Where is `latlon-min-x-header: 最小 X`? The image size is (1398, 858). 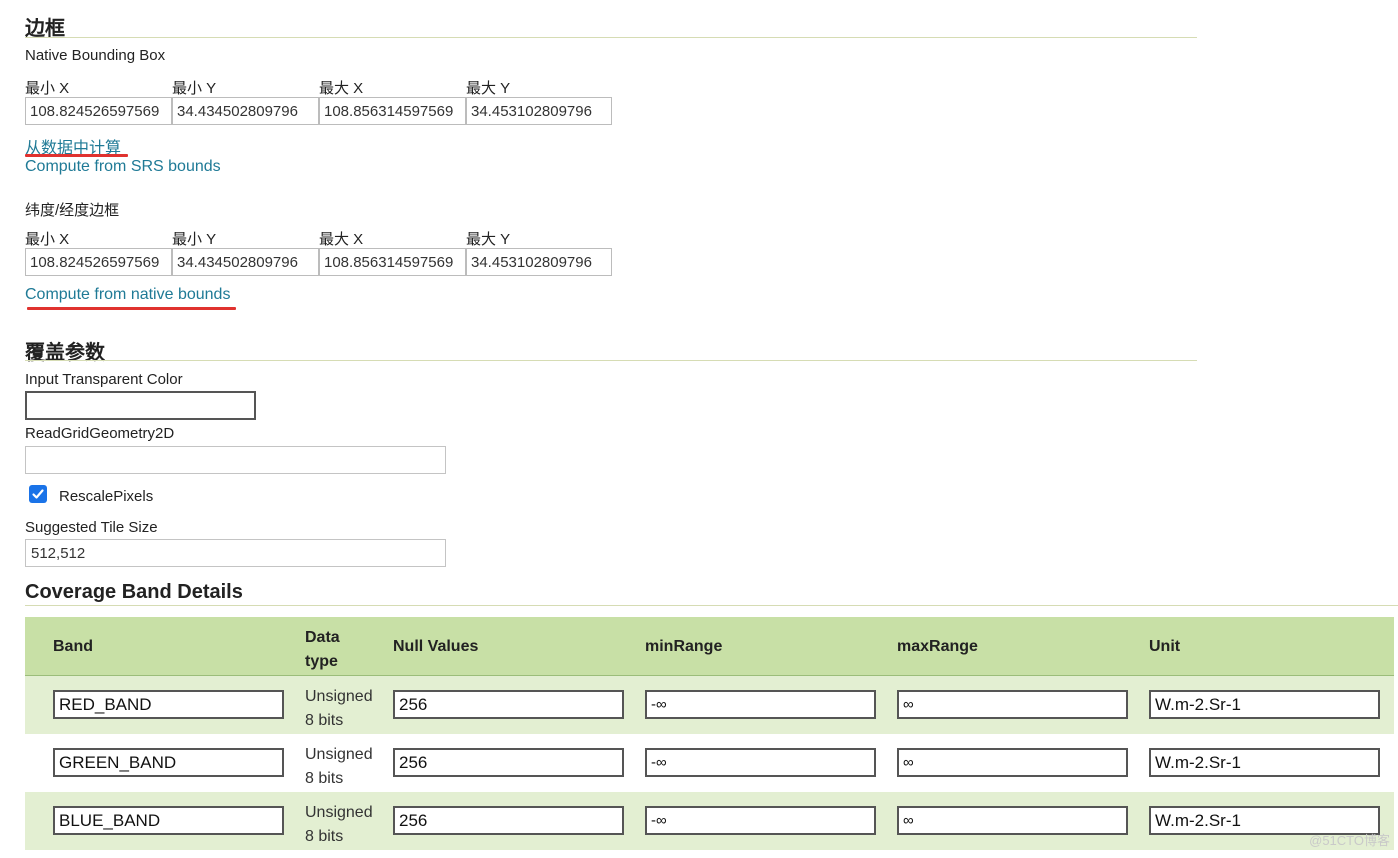
latlon-min-x-header: 最小 X is located at coordinates (47, 239).